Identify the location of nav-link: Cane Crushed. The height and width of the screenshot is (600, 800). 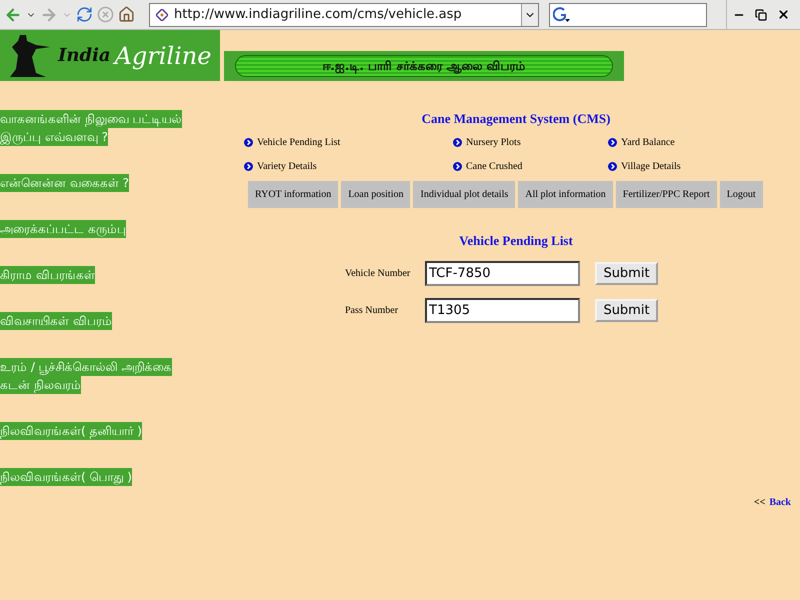
(530, 166).